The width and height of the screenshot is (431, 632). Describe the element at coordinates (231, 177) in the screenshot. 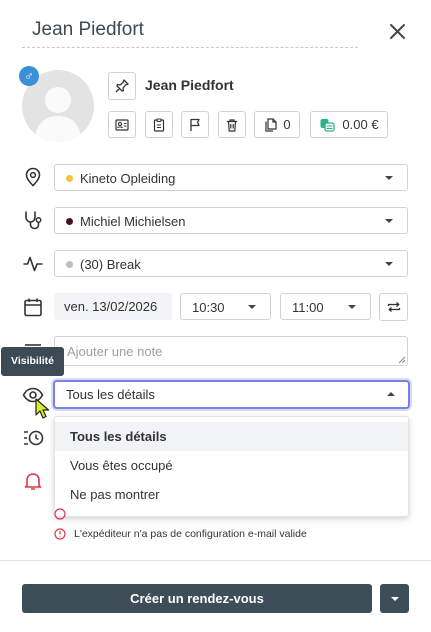

I see `location-select: Kineto Opleiding` at that location.